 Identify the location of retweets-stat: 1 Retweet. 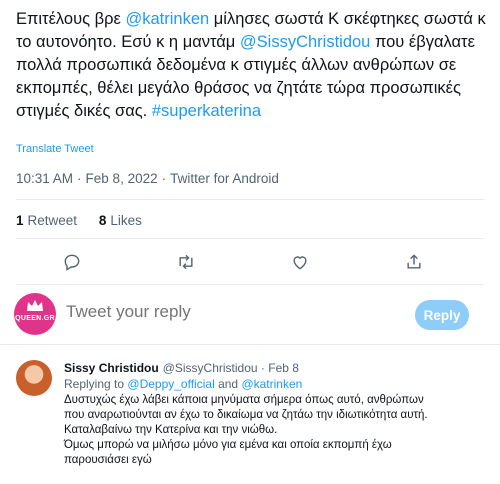
(46, 220).